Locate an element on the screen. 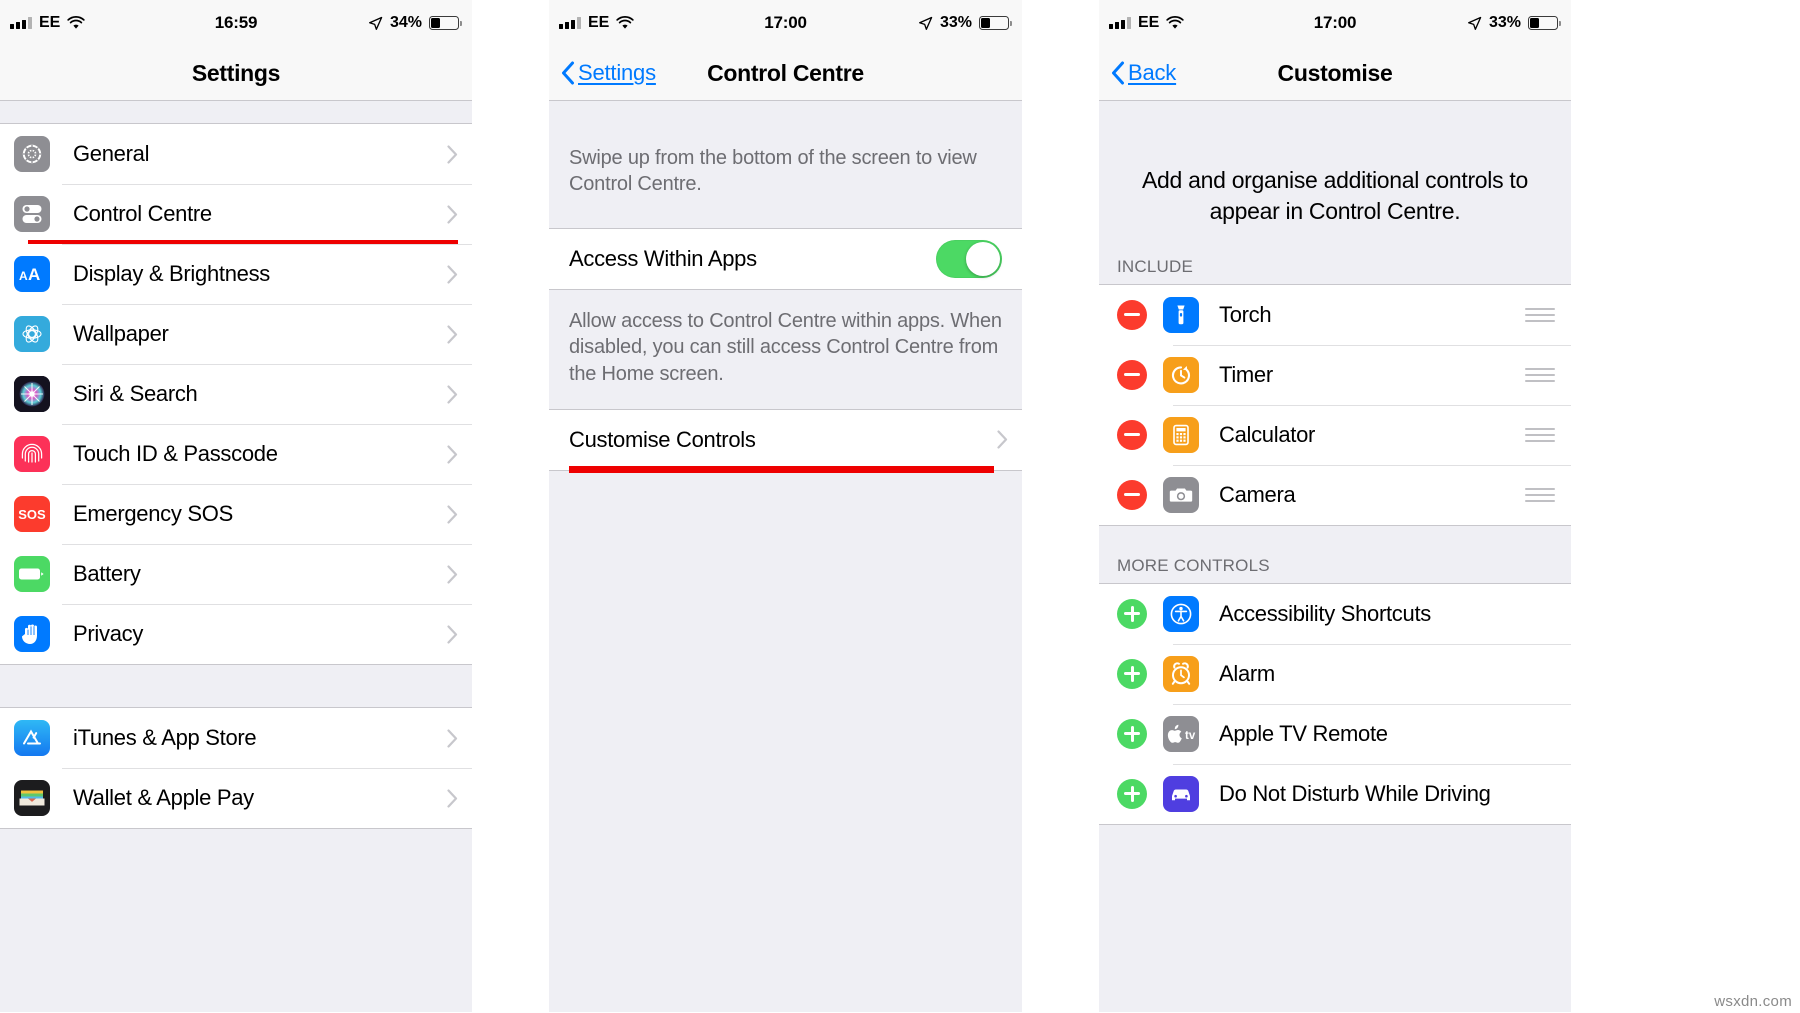  list-item-label: Do Not Disturb While Driving is located at coordinates (1355, 793).